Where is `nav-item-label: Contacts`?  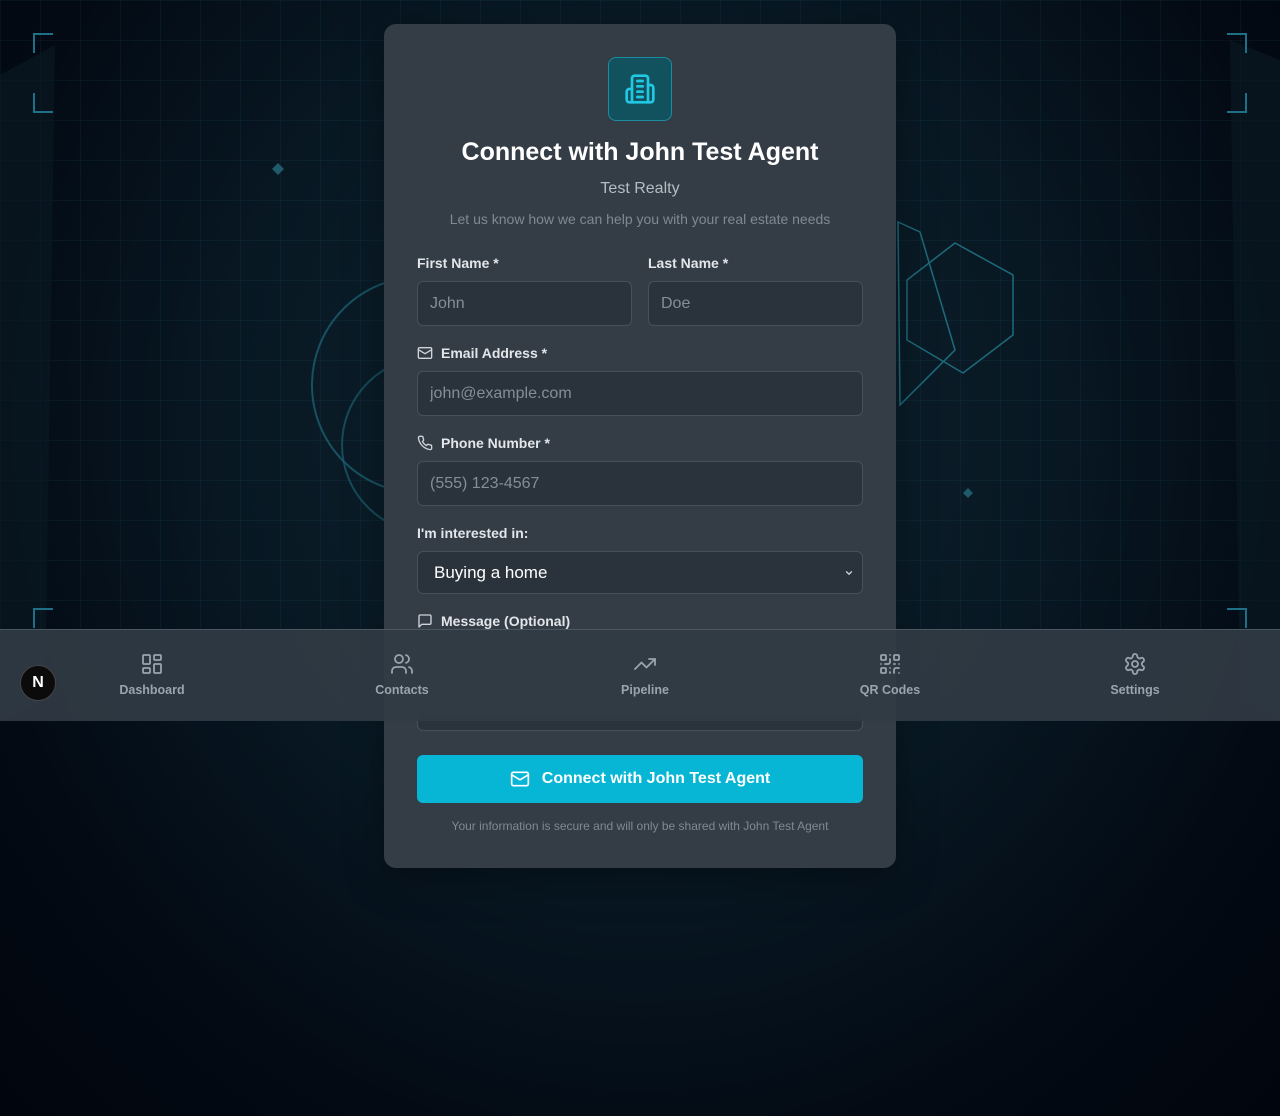 nav-item-label: Contacts is located at coordinates (402, 690).